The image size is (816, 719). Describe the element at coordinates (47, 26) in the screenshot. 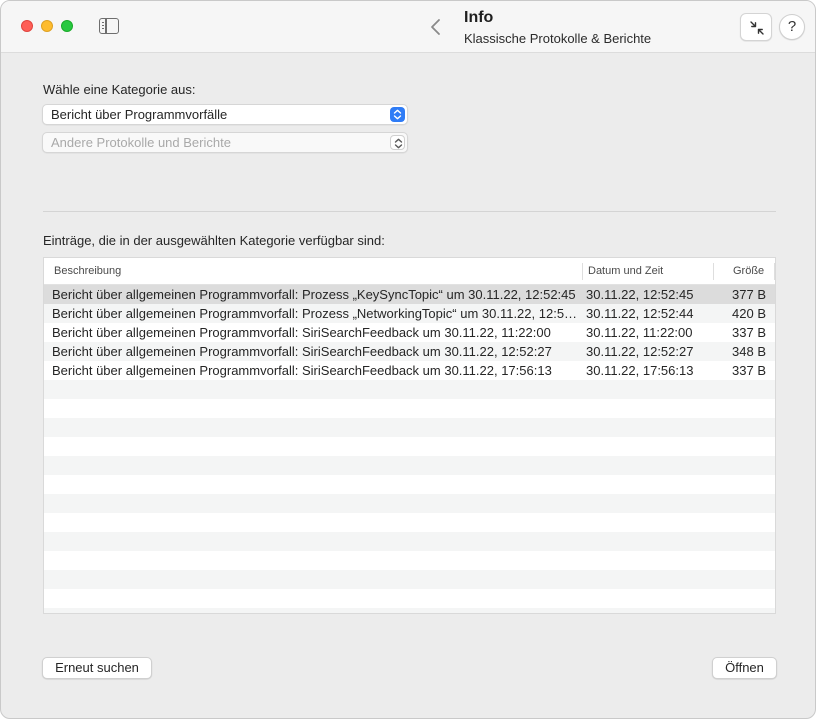

I see `minimize-window-button` at that location.